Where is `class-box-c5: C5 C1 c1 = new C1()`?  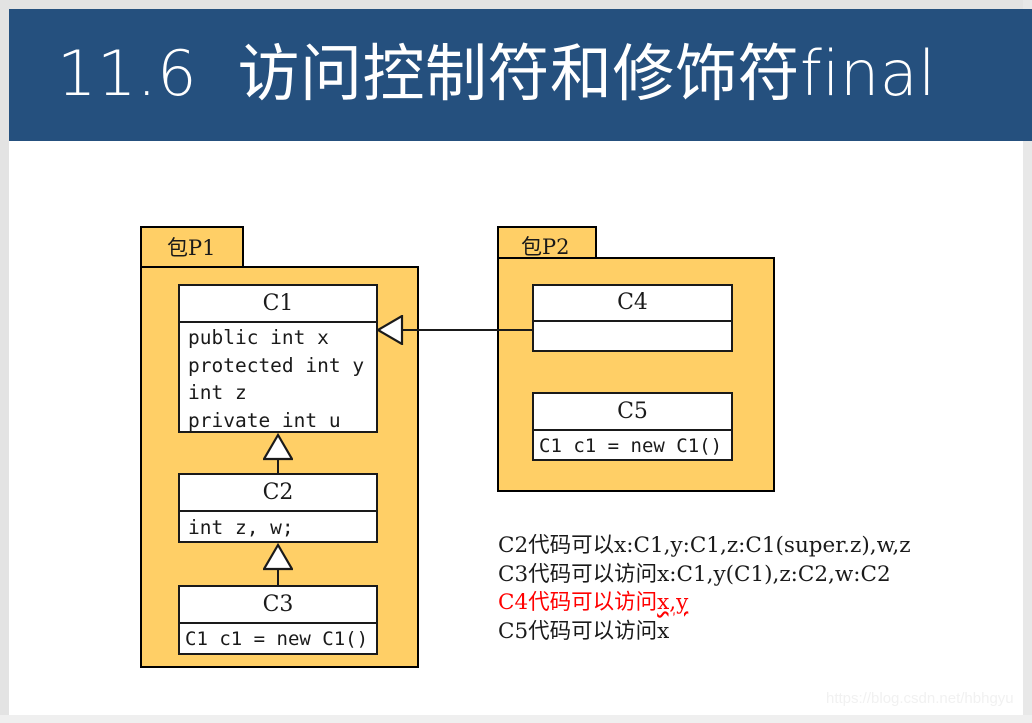
class-box-c5: C5 C1 c1 = new C1() is located at coordinates (632, 426).